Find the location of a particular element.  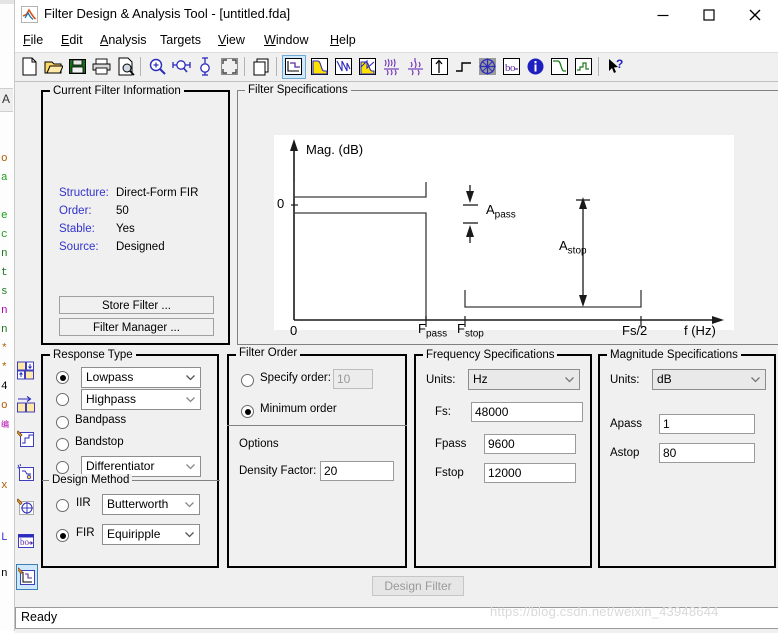

copy-figure-icon is located at coordinates (262, 67).